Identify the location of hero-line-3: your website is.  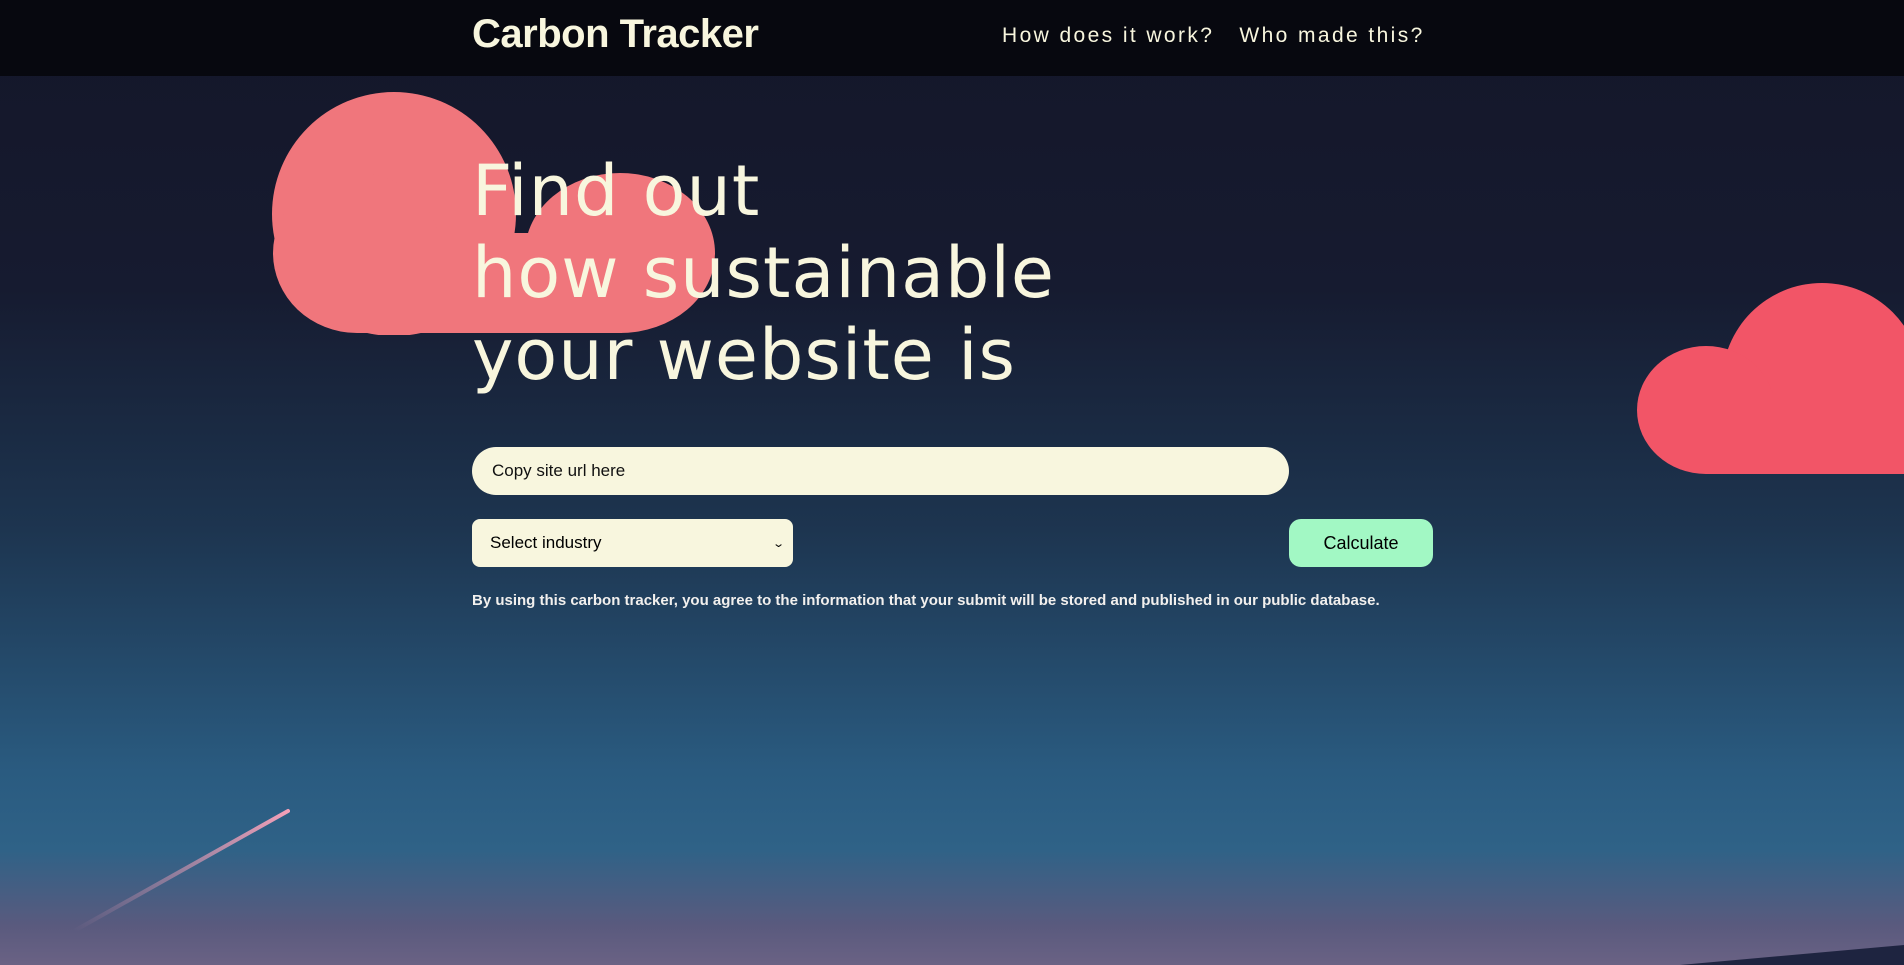
(744, 355).